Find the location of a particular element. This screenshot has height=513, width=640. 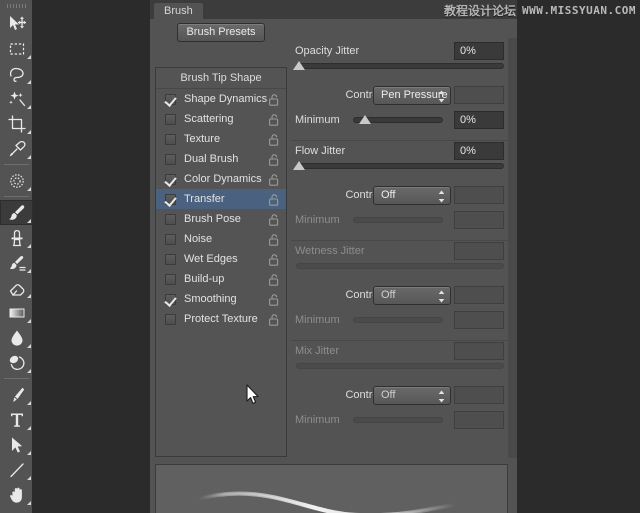

flow-jitter-slider-track is located at coordinates (400, 166).